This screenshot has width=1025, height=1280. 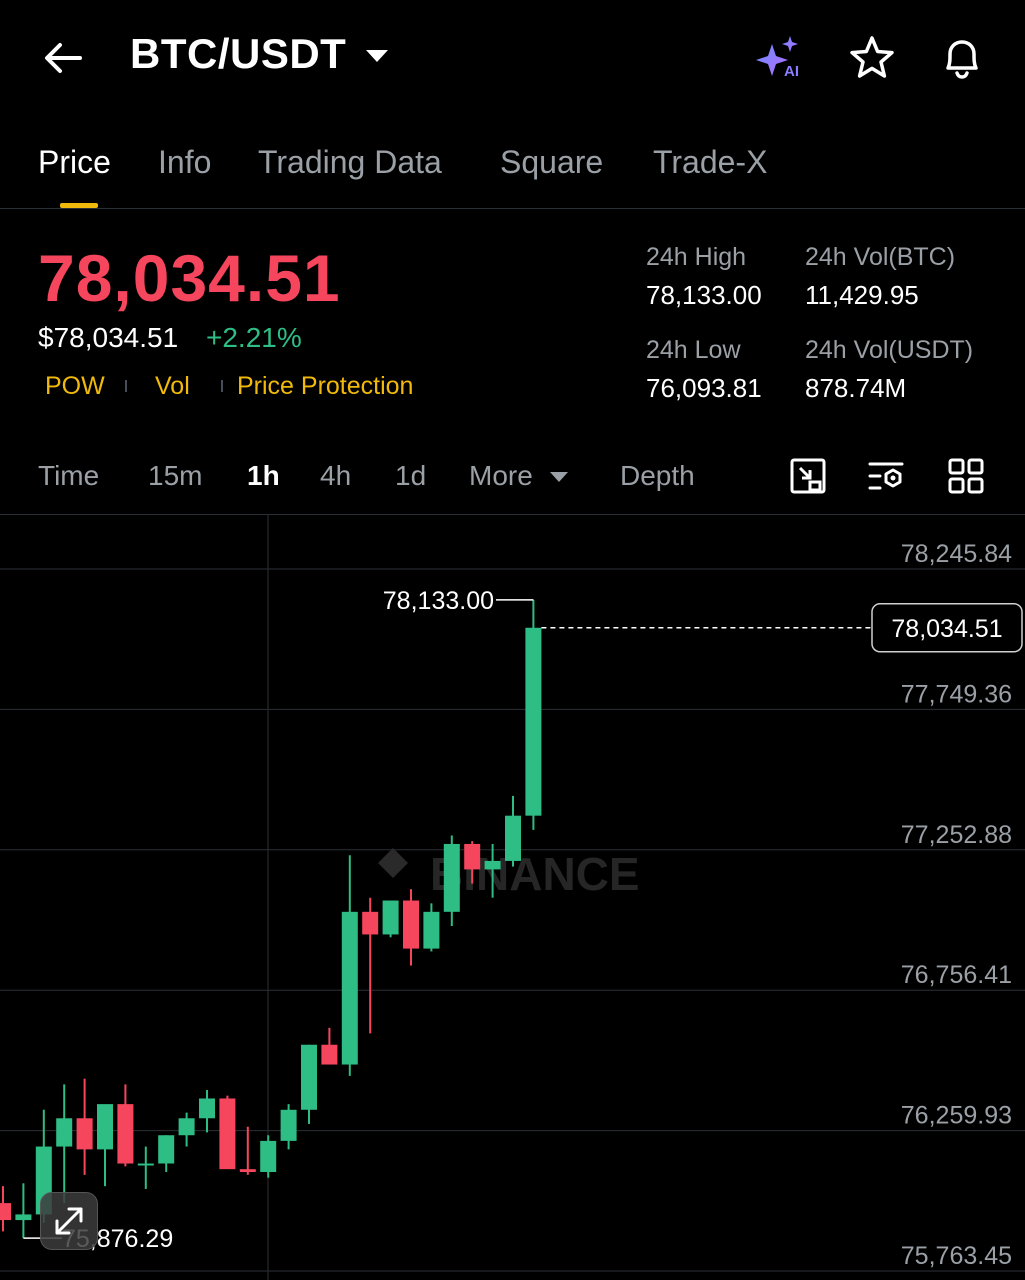 What do you see at coordinates (335, 476) in the screenshot?
I see `interval-4h: 4h` at bounding box center [335, 476].